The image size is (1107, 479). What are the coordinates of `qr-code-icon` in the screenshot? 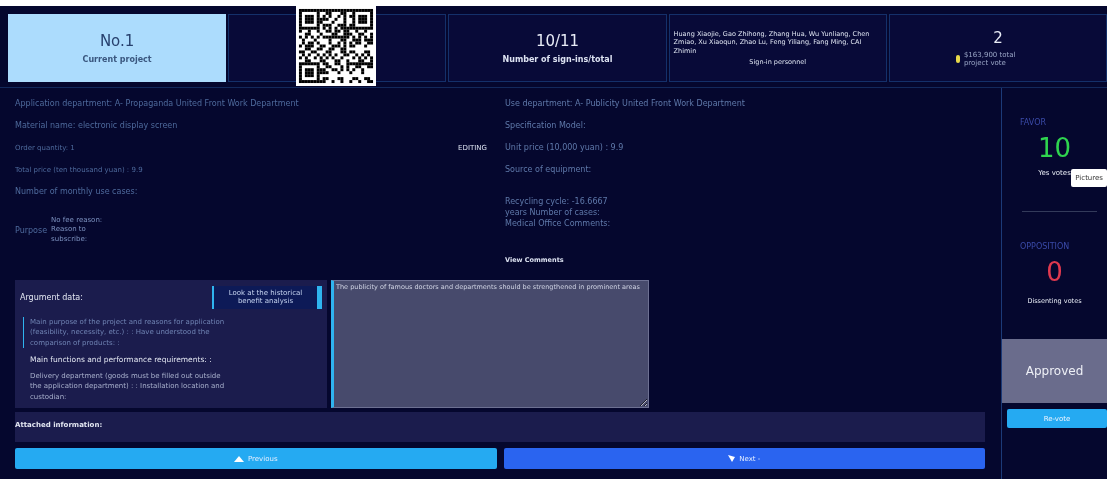 It's located at (336, 46).